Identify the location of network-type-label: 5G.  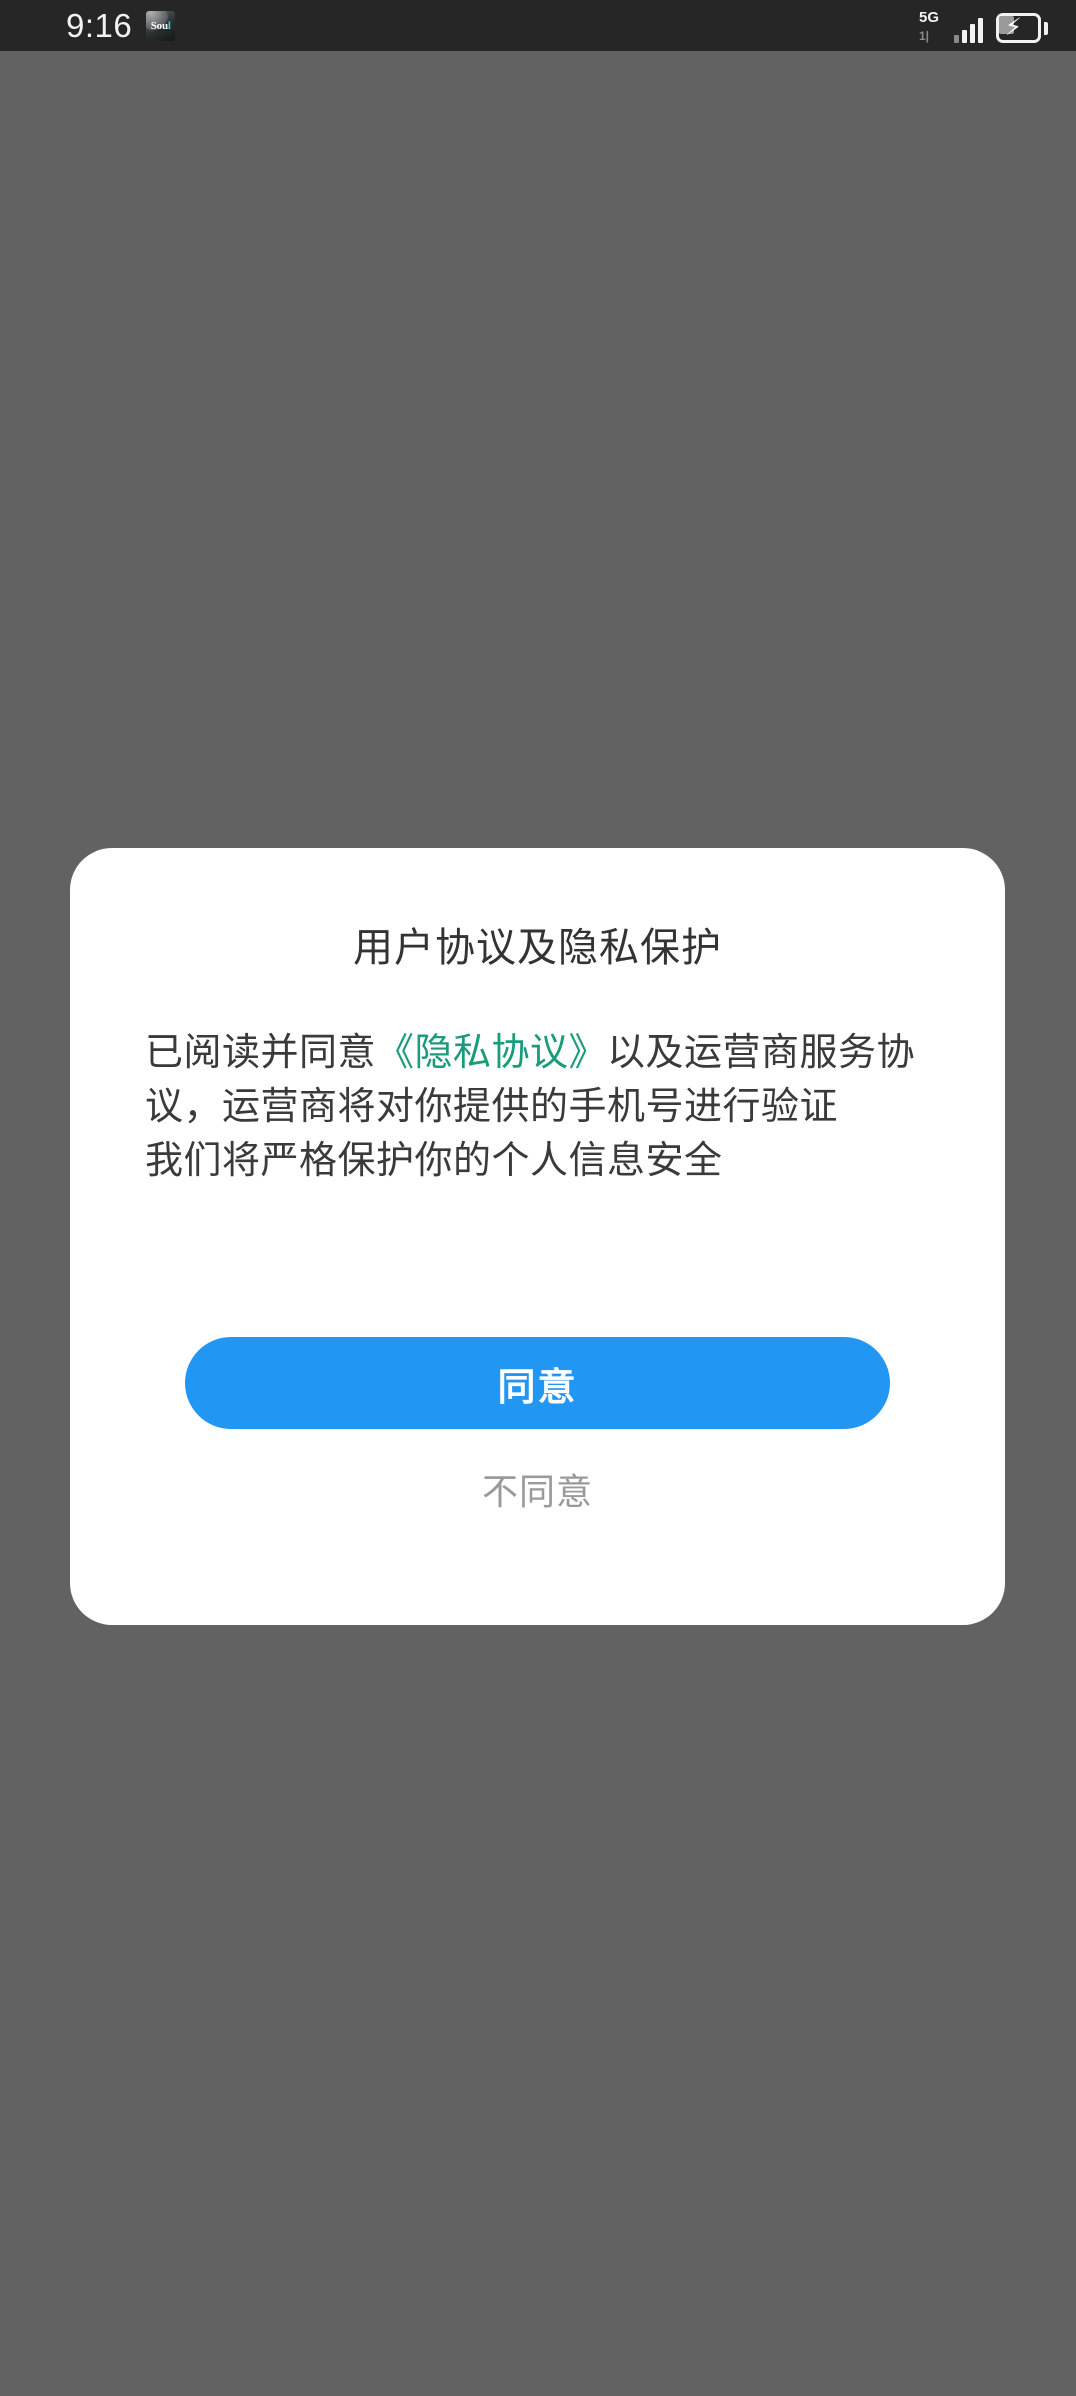
(929, 17).